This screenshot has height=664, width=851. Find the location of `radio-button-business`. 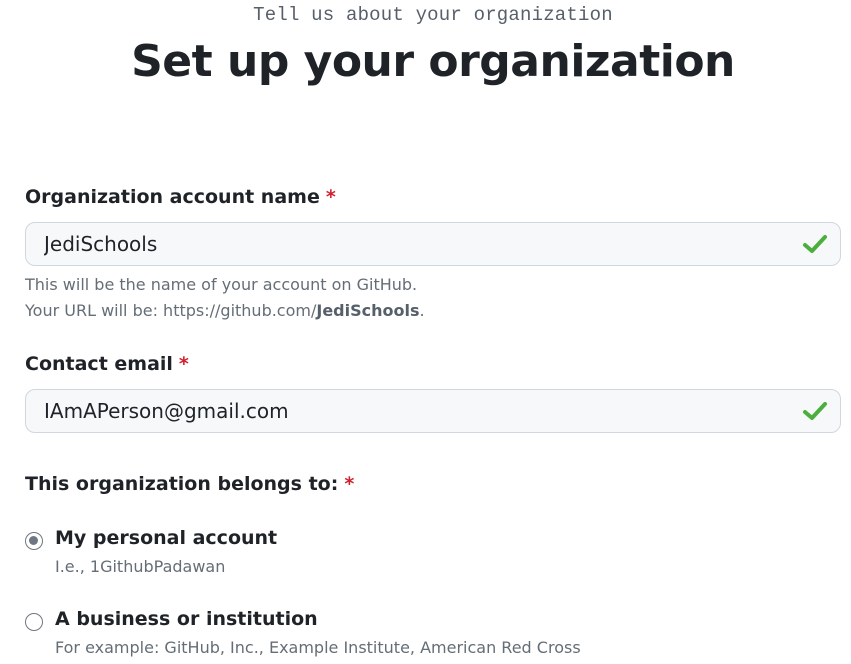

radio-button-business is located at coordinates (34, 622).